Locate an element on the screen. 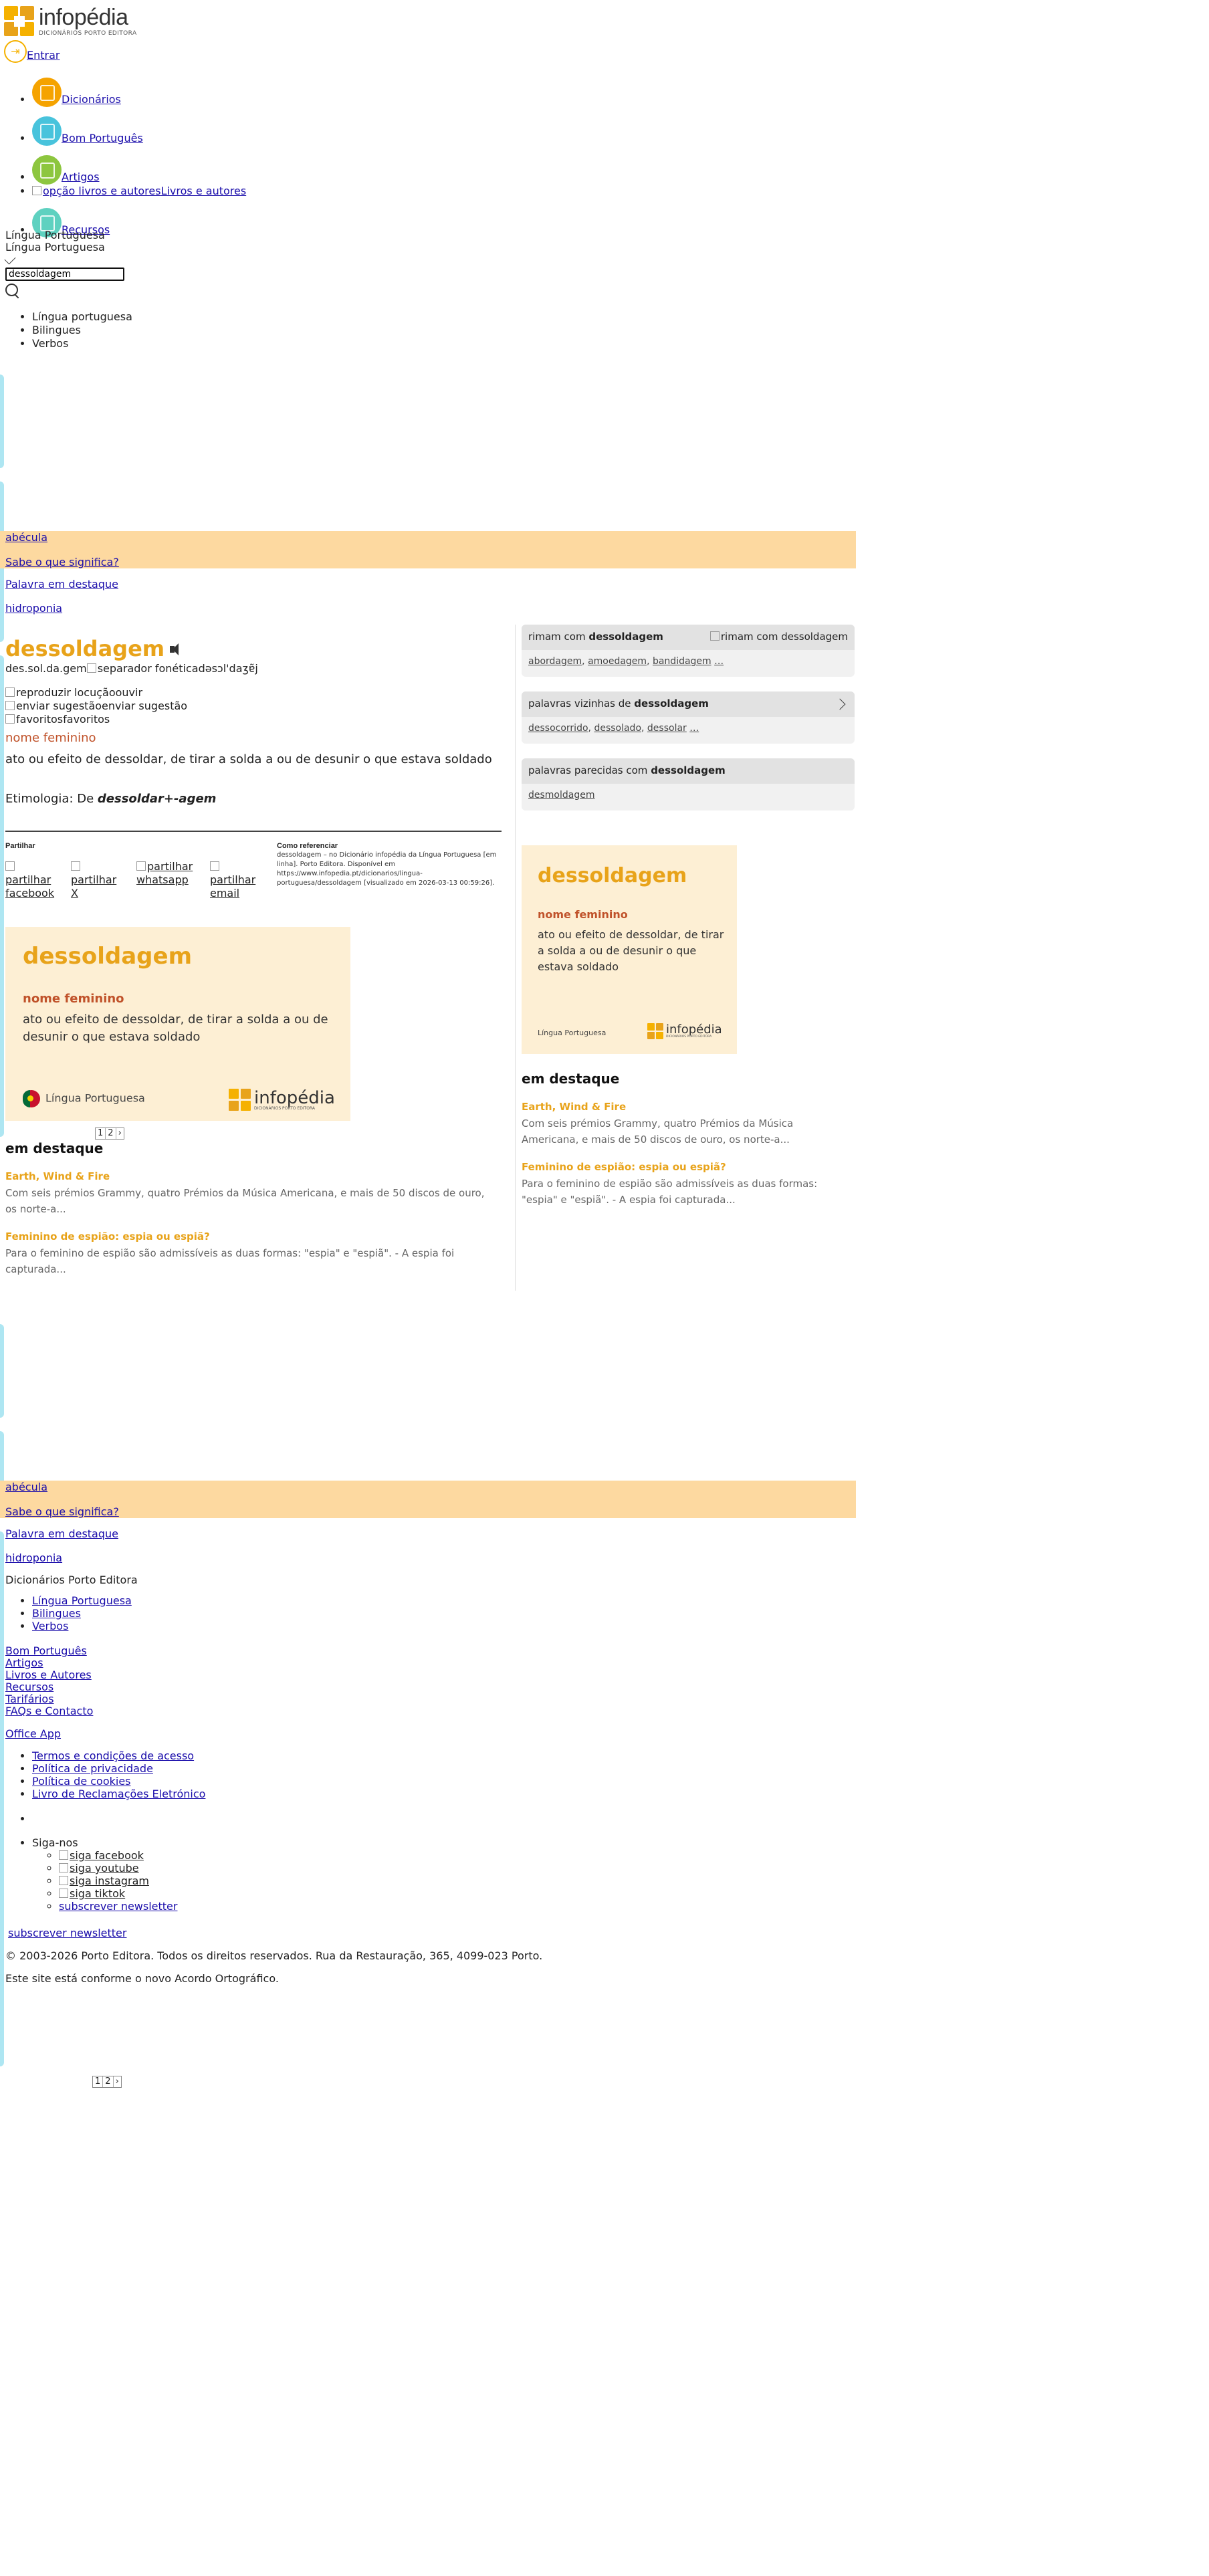 Image resolution: width=1209 pixels, height=2576 pixels. neighbor-link: dessolar is located at coordinates (667, 729).